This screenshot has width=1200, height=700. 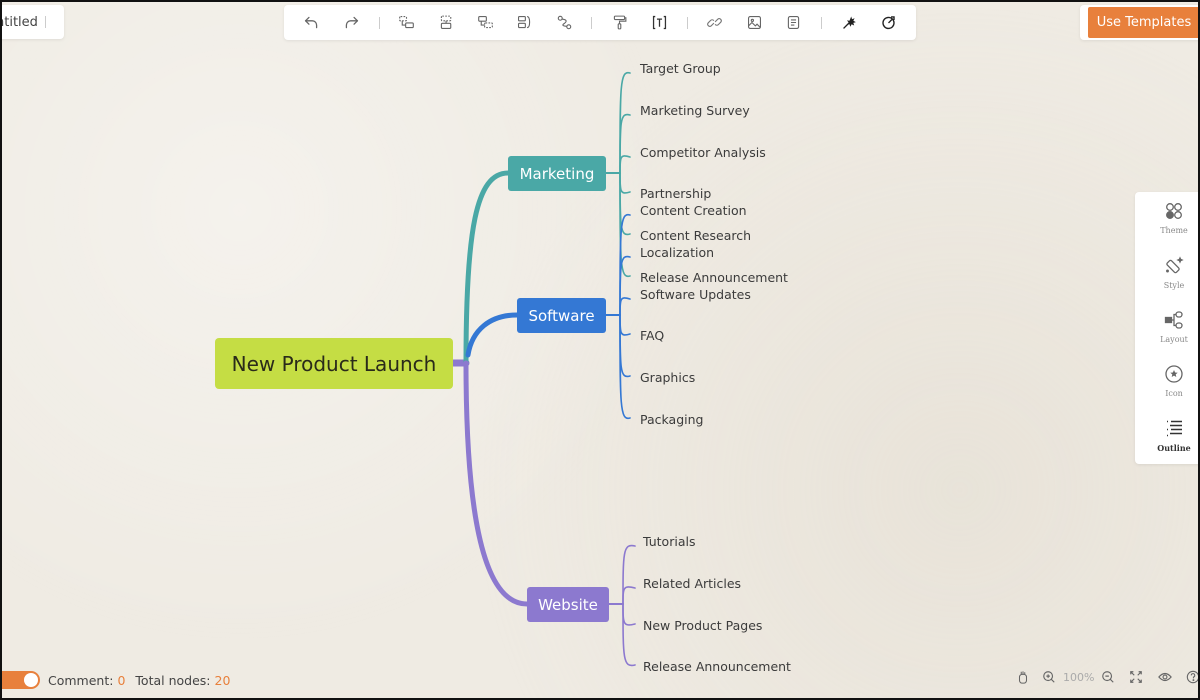 I want to click on preview-button, so click(x=1165, y=677).